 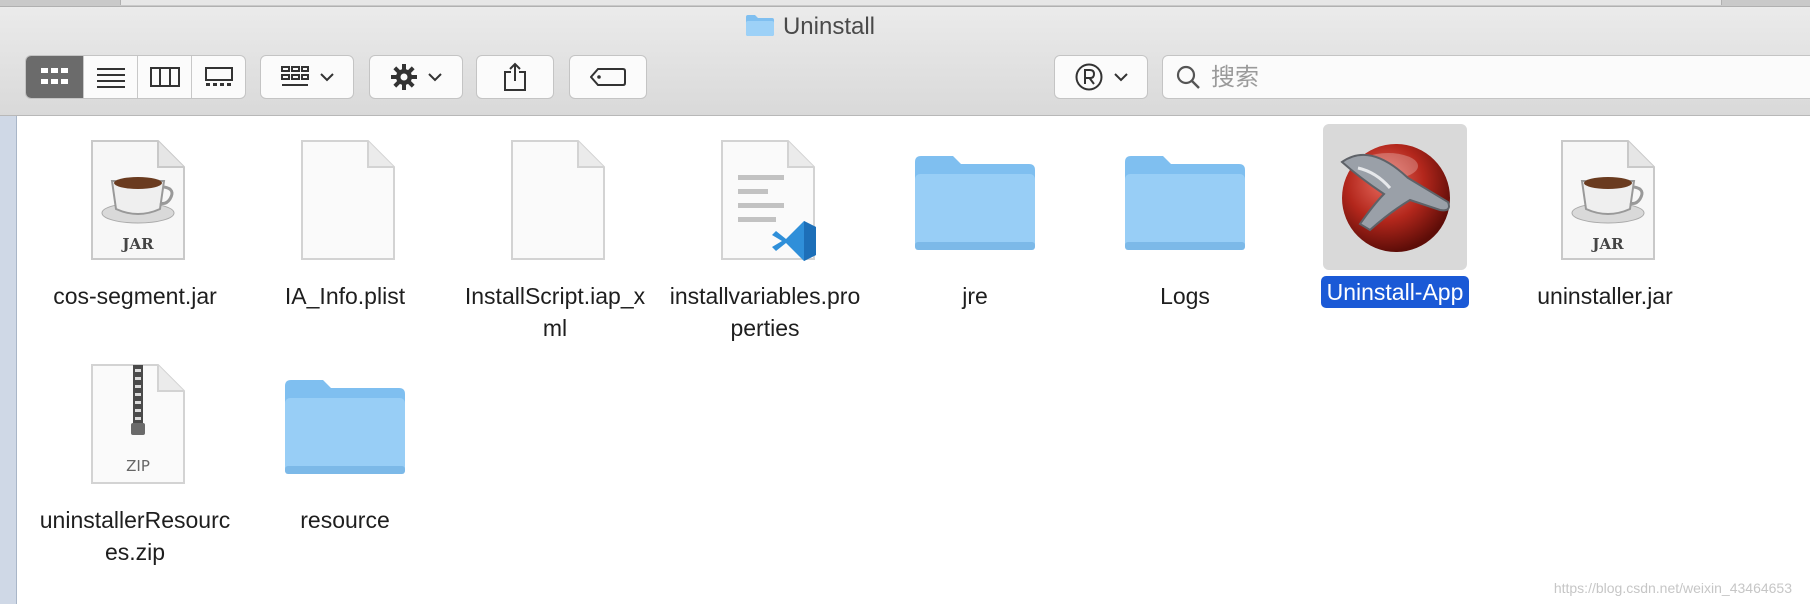 I want to click on file-item: InstallScript.iap_xml, so click(x=555, y=237).